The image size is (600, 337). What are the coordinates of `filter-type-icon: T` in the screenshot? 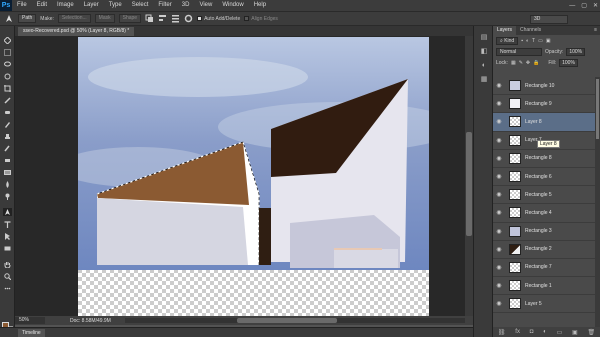 It's located at (533, 41).